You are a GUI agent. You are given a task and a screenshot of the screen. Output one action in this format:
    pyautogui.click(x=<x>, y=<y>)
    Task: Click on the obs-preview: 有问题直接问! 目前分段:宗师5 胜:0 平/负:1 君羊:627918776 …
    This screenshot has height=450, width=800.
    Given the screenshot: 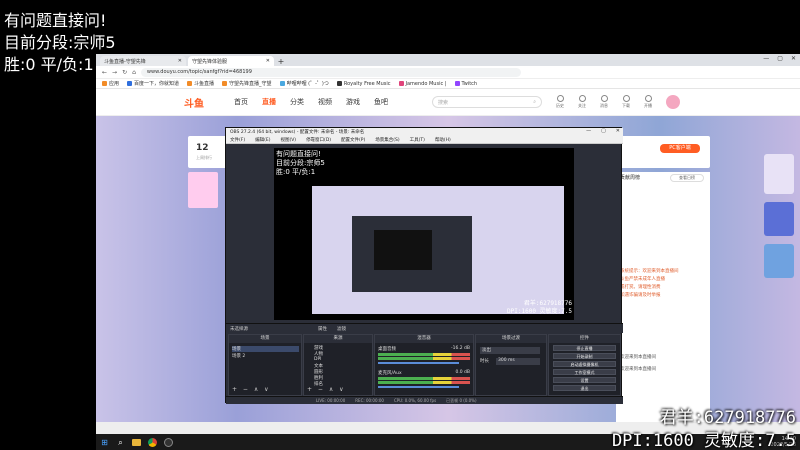 What is the action you would take?
    pyautogui.click(x=424, y=234)
    